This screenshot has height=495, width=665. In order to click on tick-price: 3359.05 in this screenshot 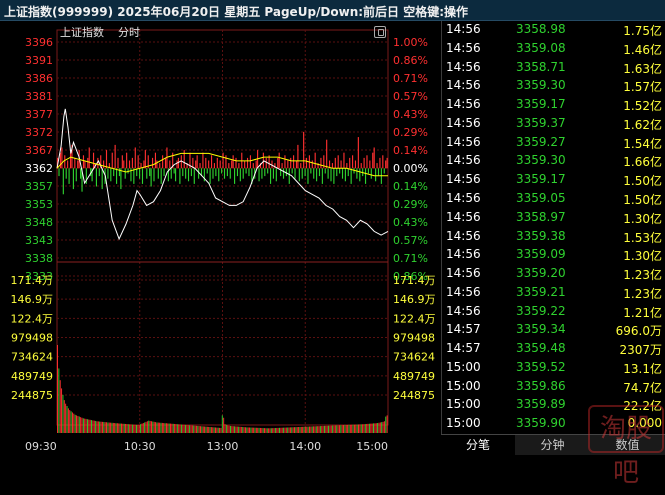, I will do `click(541, 197)`.